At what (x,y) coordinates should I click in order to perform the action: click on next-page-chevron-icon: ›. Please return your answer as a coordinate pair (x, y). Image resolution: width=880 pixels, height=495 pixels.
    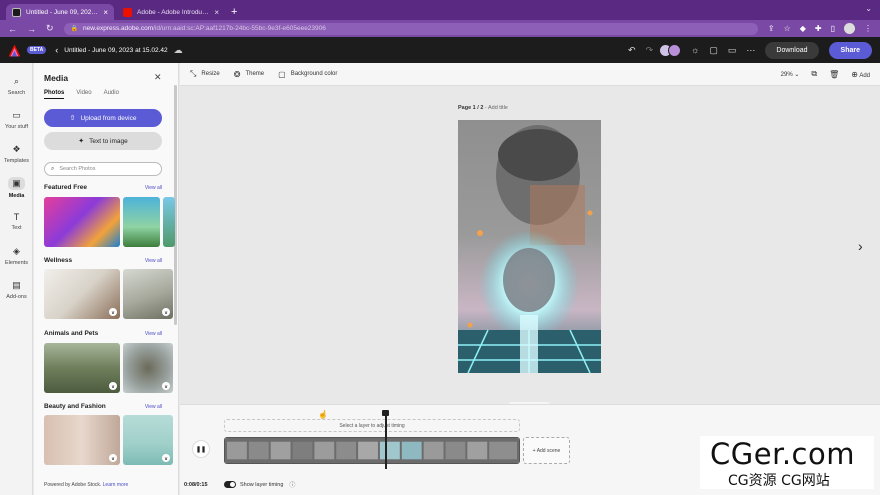
    Looking at the image, I should click on (860, 246).